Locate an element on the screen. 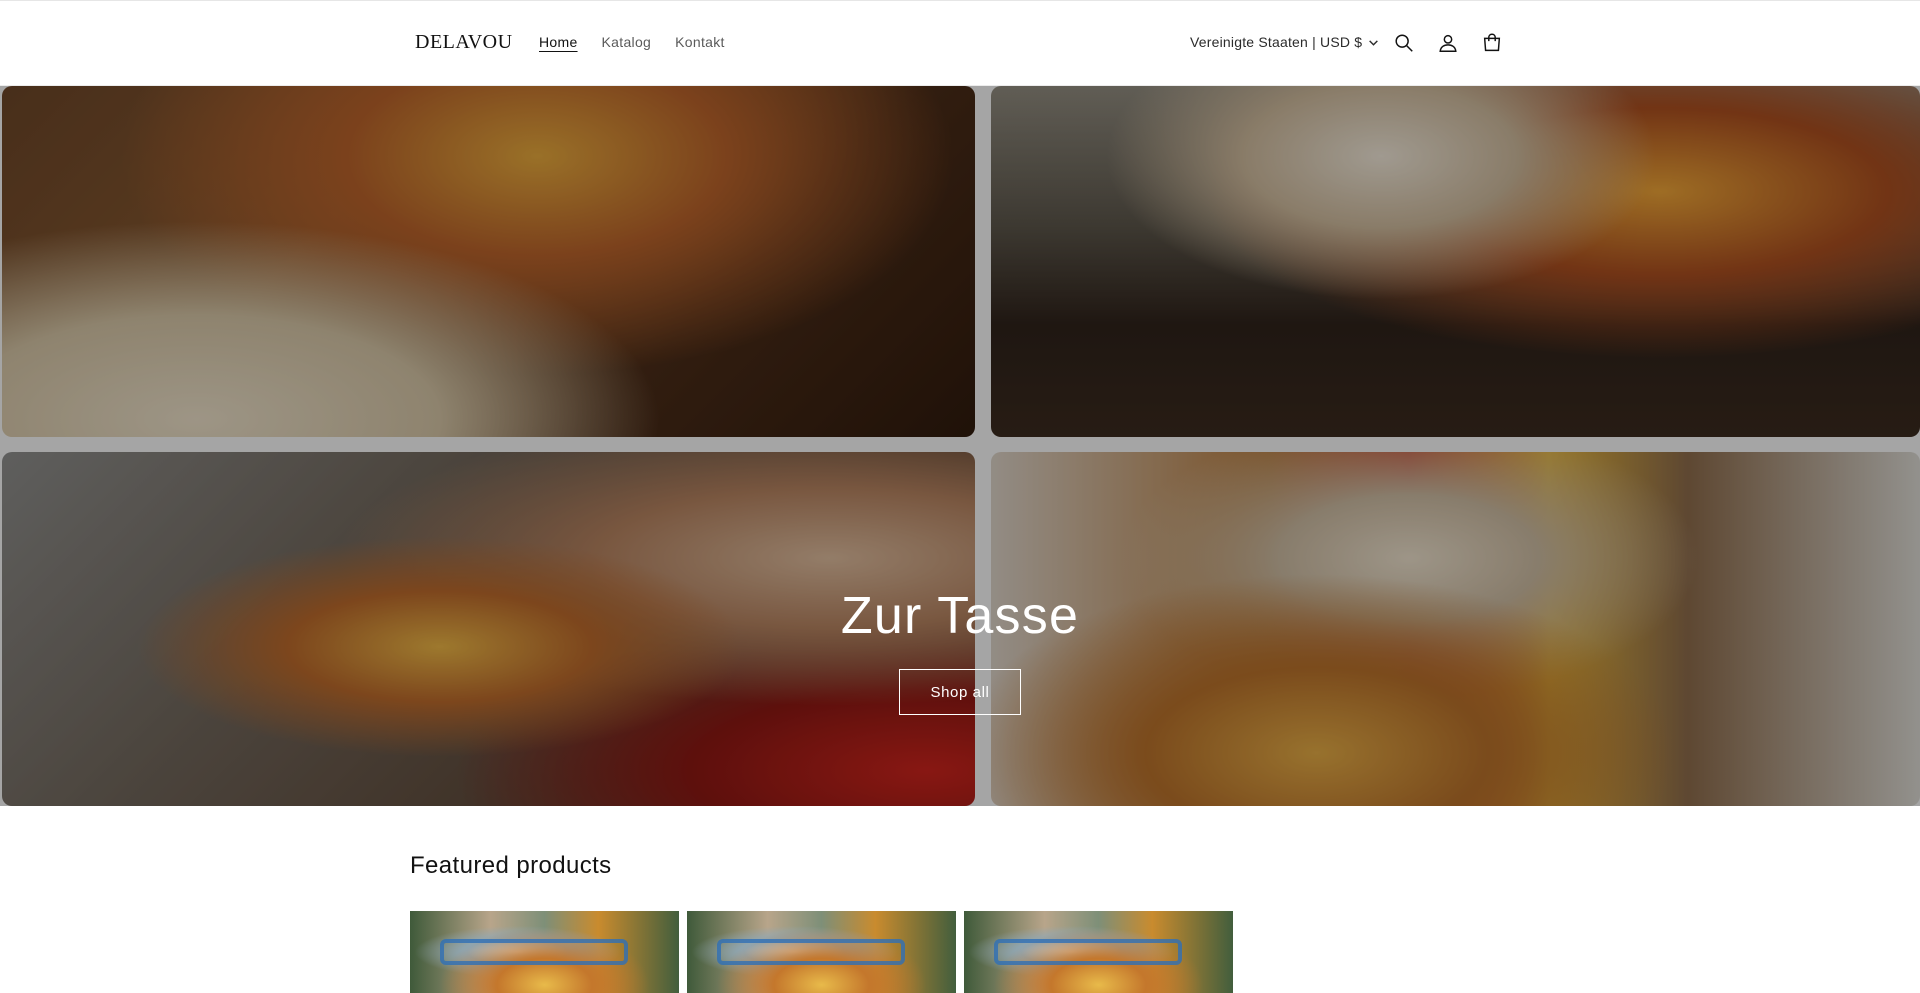 The height and width of the screenshot is (993, 1920). nav-home-link: Home is located at coordinates (558, 42).